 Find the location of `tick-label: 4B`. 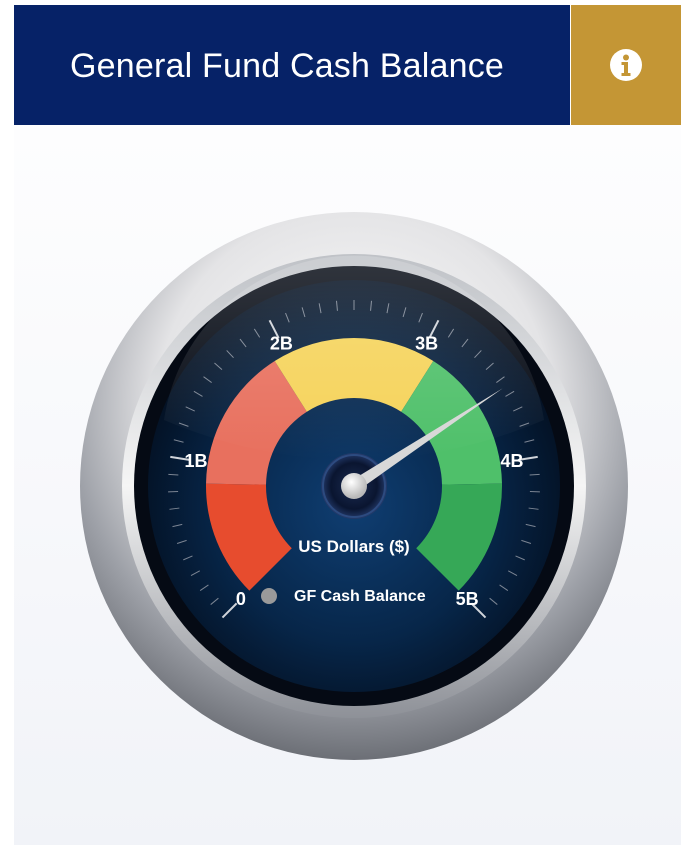

tick-label: 4B is located at coordinates (512, 461).